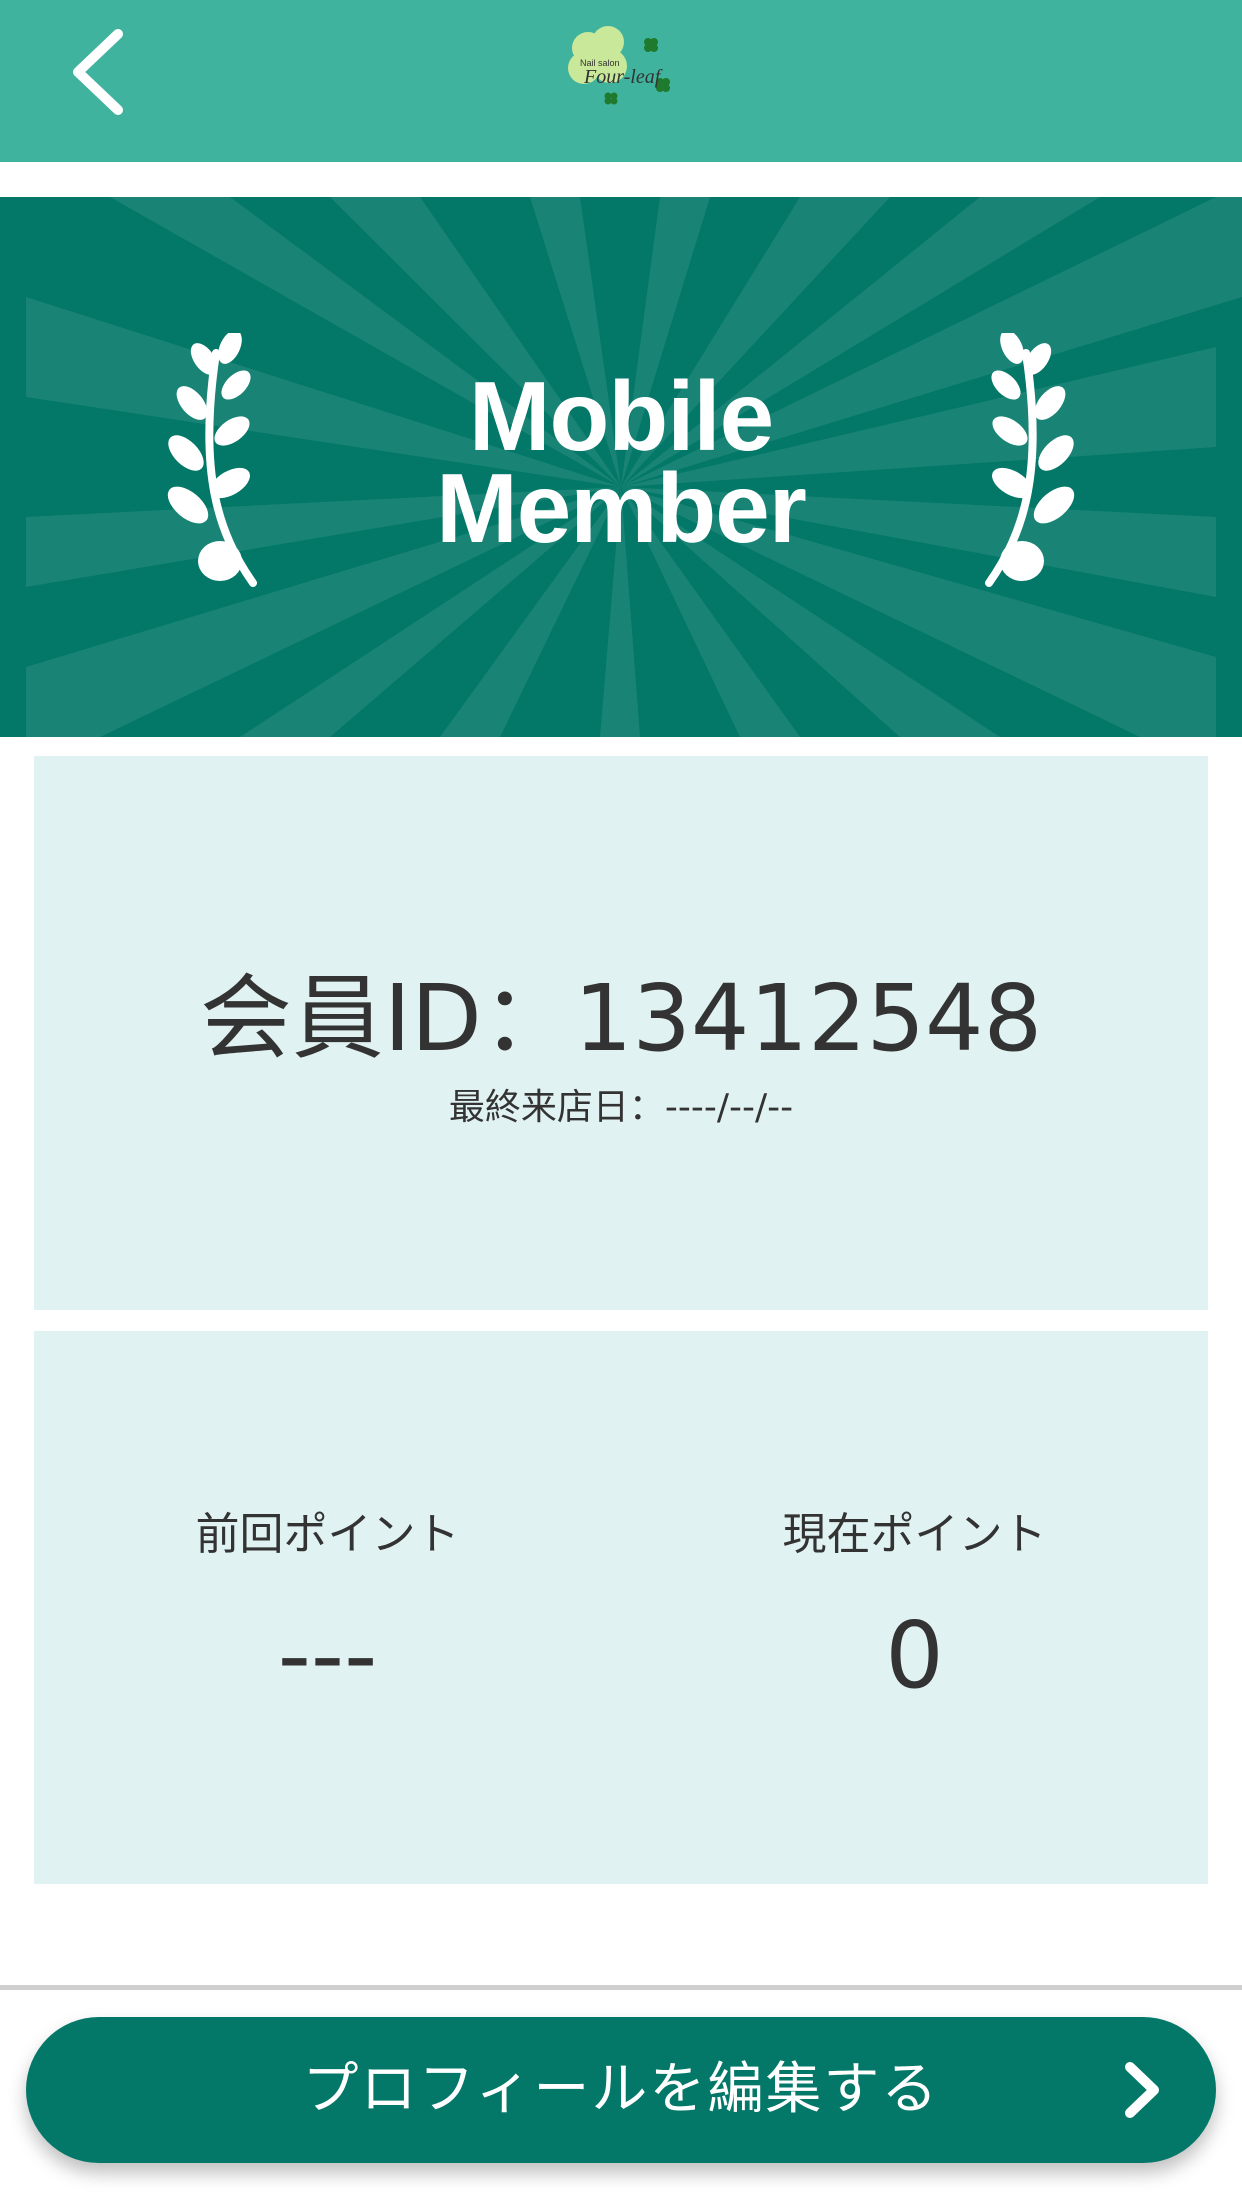  What do you see at coordinates (621, 416) in the screenshot?
I see `banner-title-line1: Mobile` at bounding box center [621, 416].